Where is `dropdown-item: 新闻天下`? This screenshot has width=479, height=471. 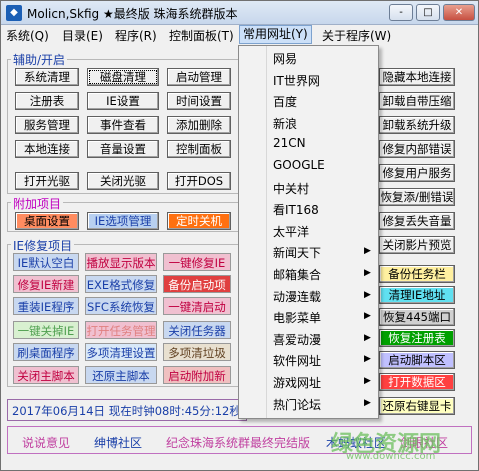
dropdown-item: 新闻天下 is located at coordinates (297, 252).